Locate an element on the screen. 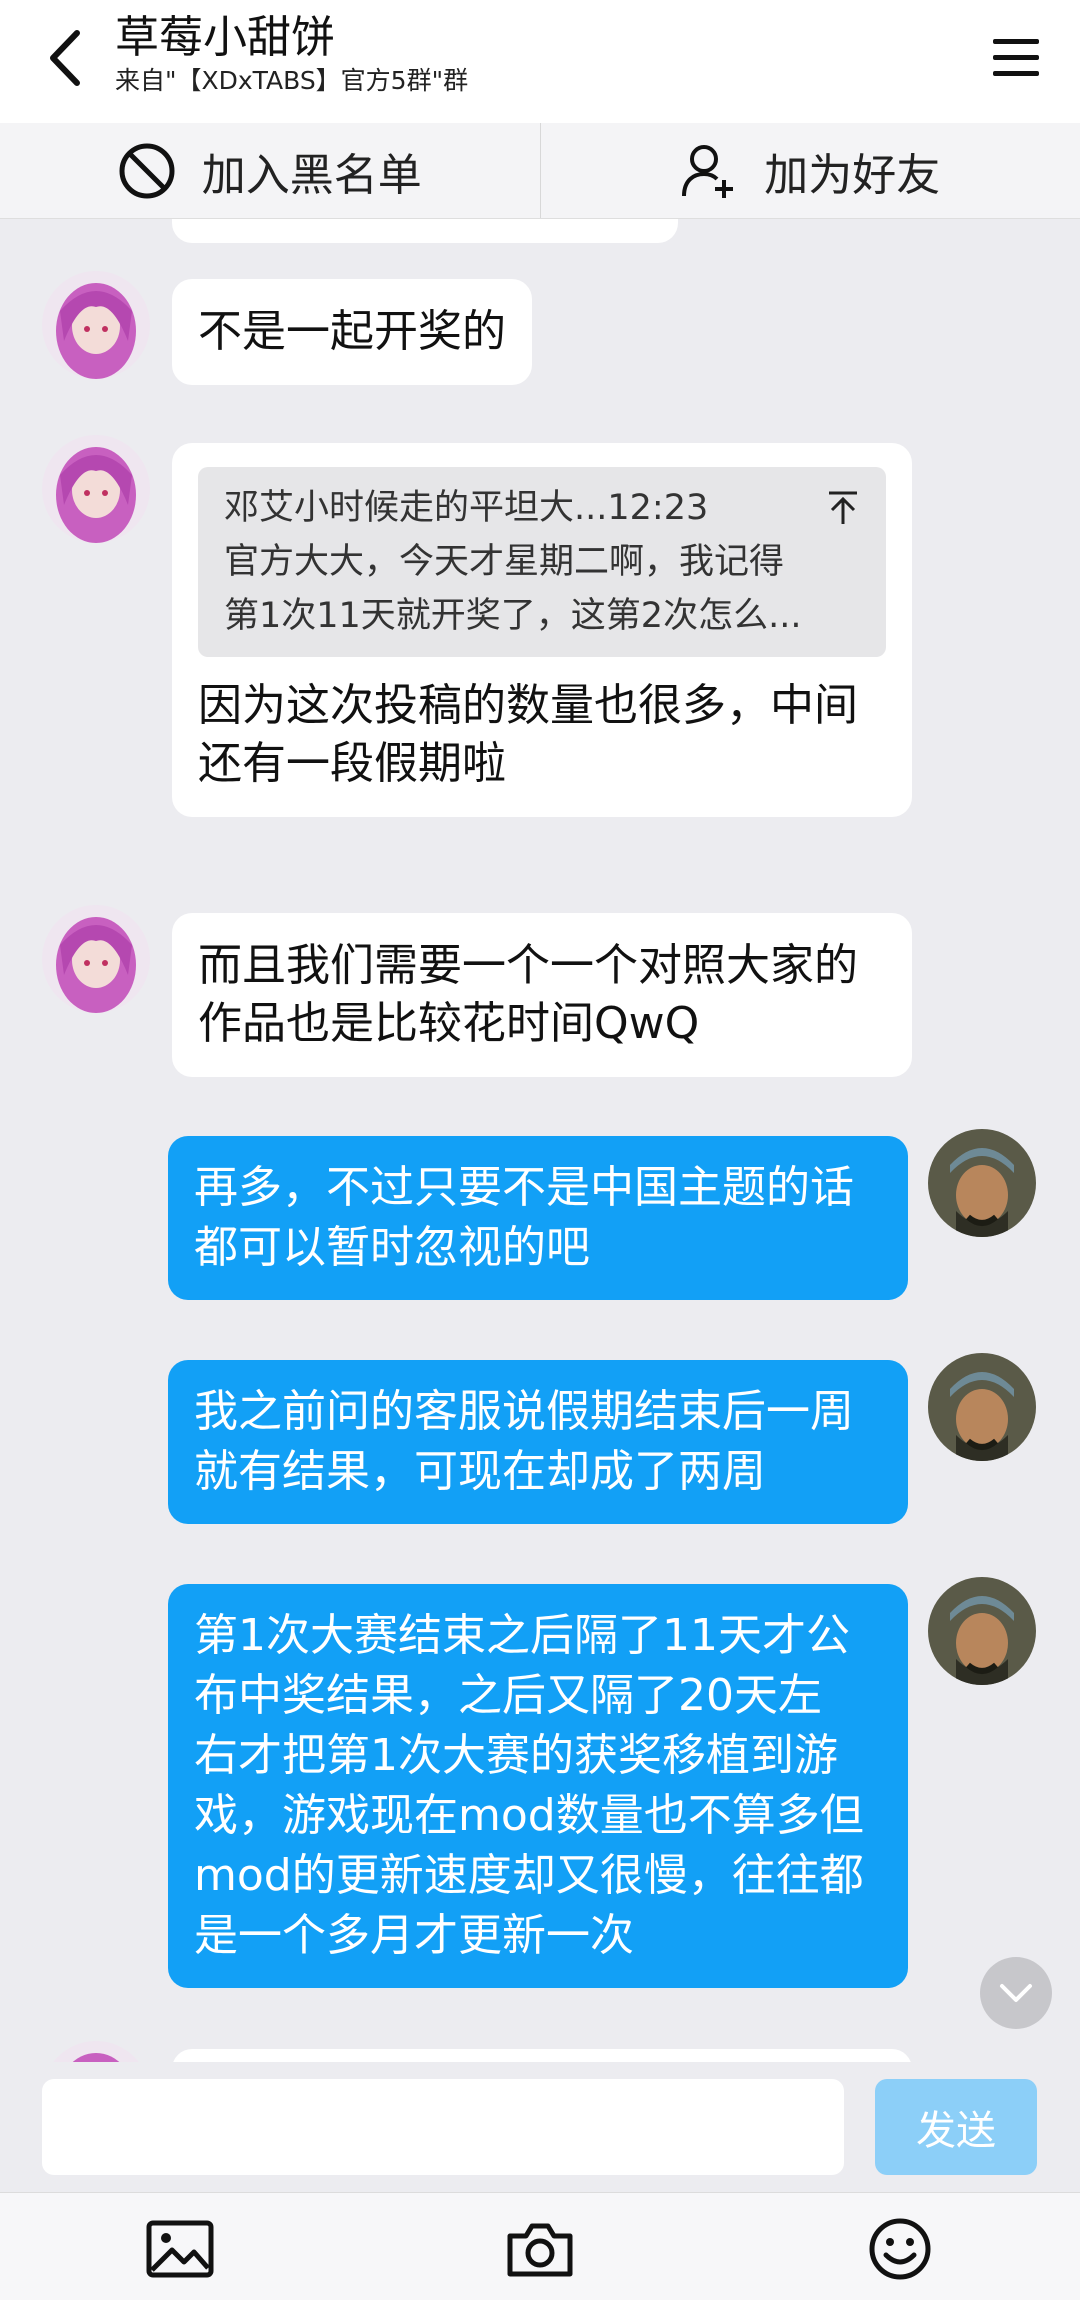 Image resolution: width=1080 pixels, height=2300 pixels. send-button: 发送 is located at coordinates (956, 2127).